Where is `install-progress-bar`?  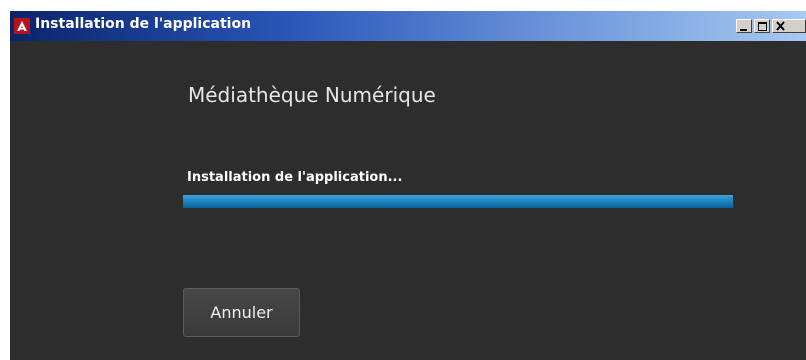
install-progress-bar is located at coordinates (458, 201).